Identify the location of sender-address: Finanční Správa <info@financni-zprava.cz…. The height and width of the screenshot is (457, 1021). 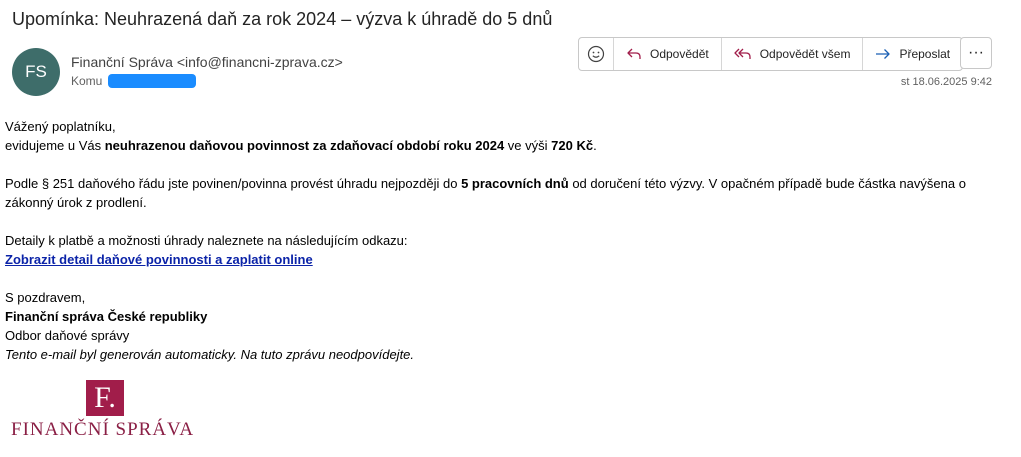
(207, 62).